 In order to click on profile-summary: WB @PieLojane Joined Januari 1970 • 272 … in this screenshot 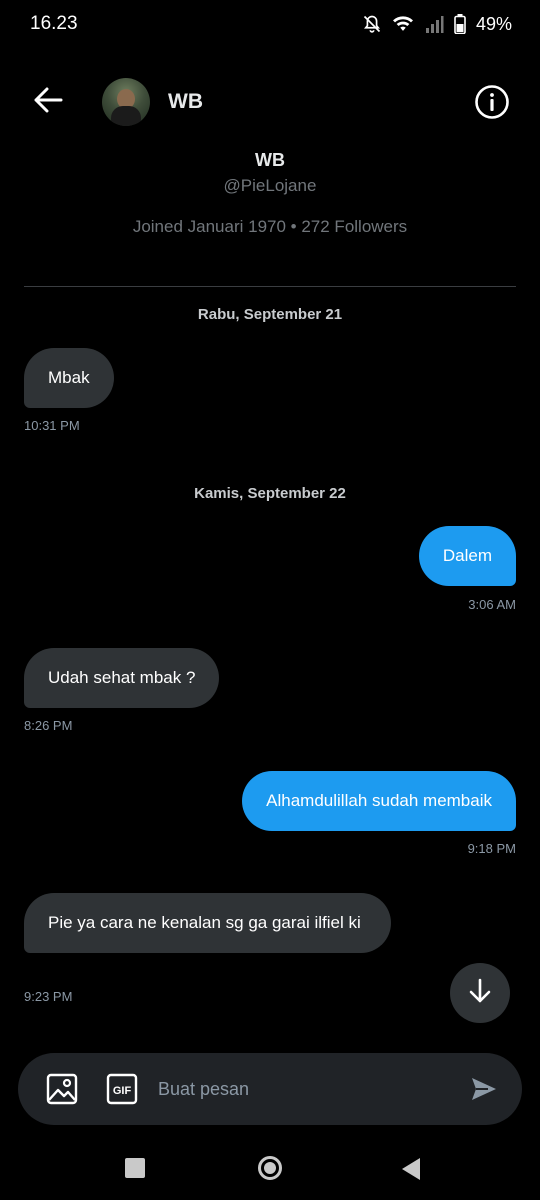, I will do `click(270, 193)`.